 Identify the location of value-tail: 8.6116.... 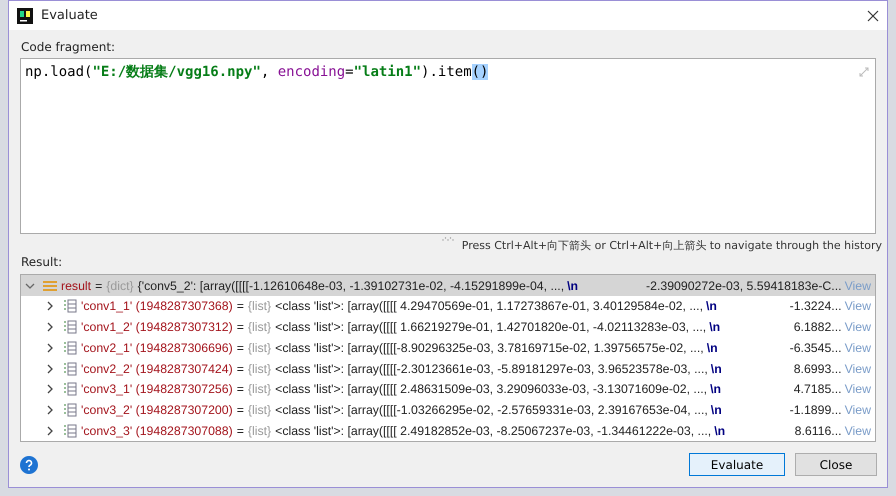
(818, 431).